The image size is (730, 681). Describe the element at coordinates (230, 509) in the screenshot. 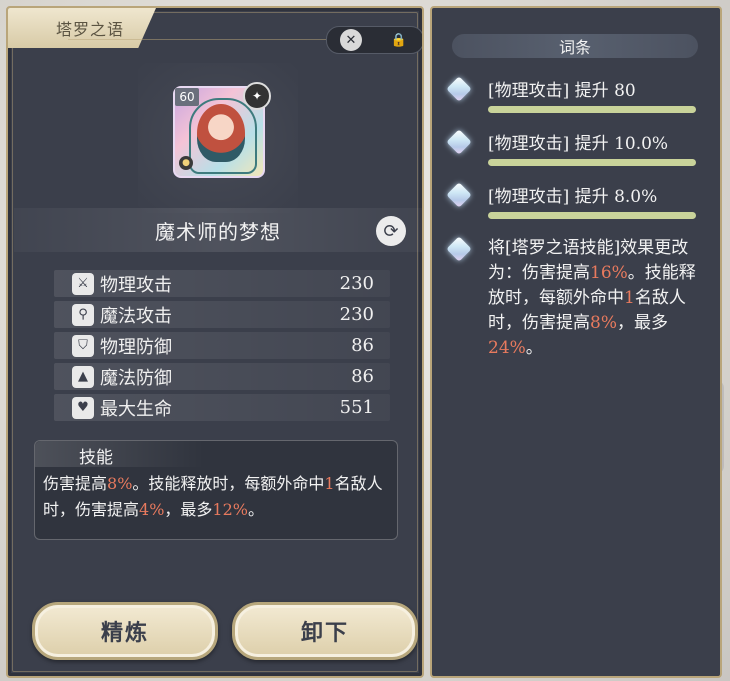

I see `highlight-value: 12%` at that location.